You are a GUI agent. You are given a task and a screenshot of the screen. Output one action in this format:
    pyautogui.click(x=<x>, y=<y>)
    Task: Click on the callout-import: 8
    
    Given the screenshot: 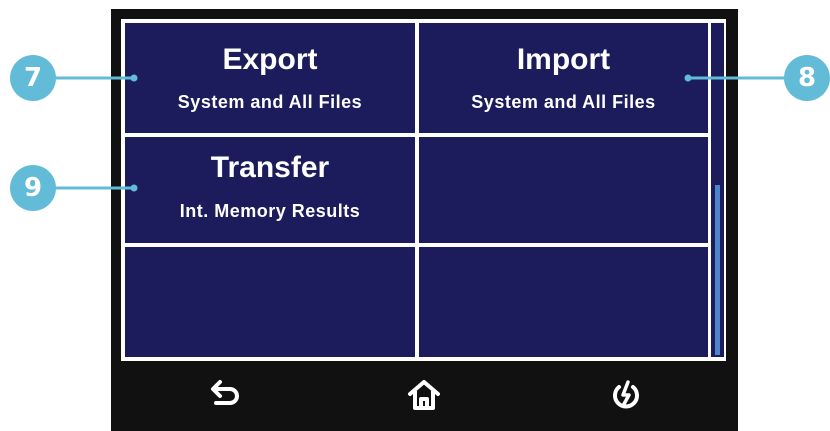 What is the action you would take?
    pyautogui.click(x=807, y=78)
    